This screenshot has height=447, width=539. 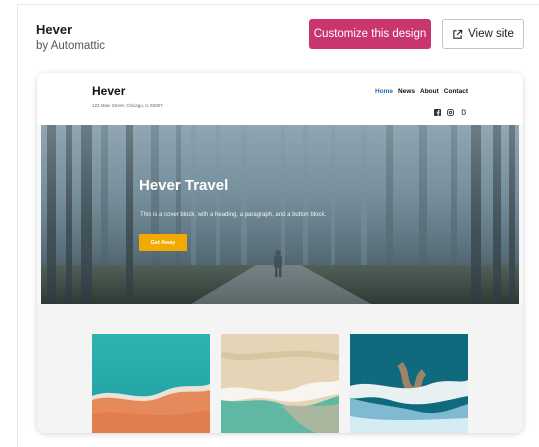 What do you see at coordinates (71, 46) in the screenshot?
I see `theme-author: by Automattic` at bounding box center [71, 46].